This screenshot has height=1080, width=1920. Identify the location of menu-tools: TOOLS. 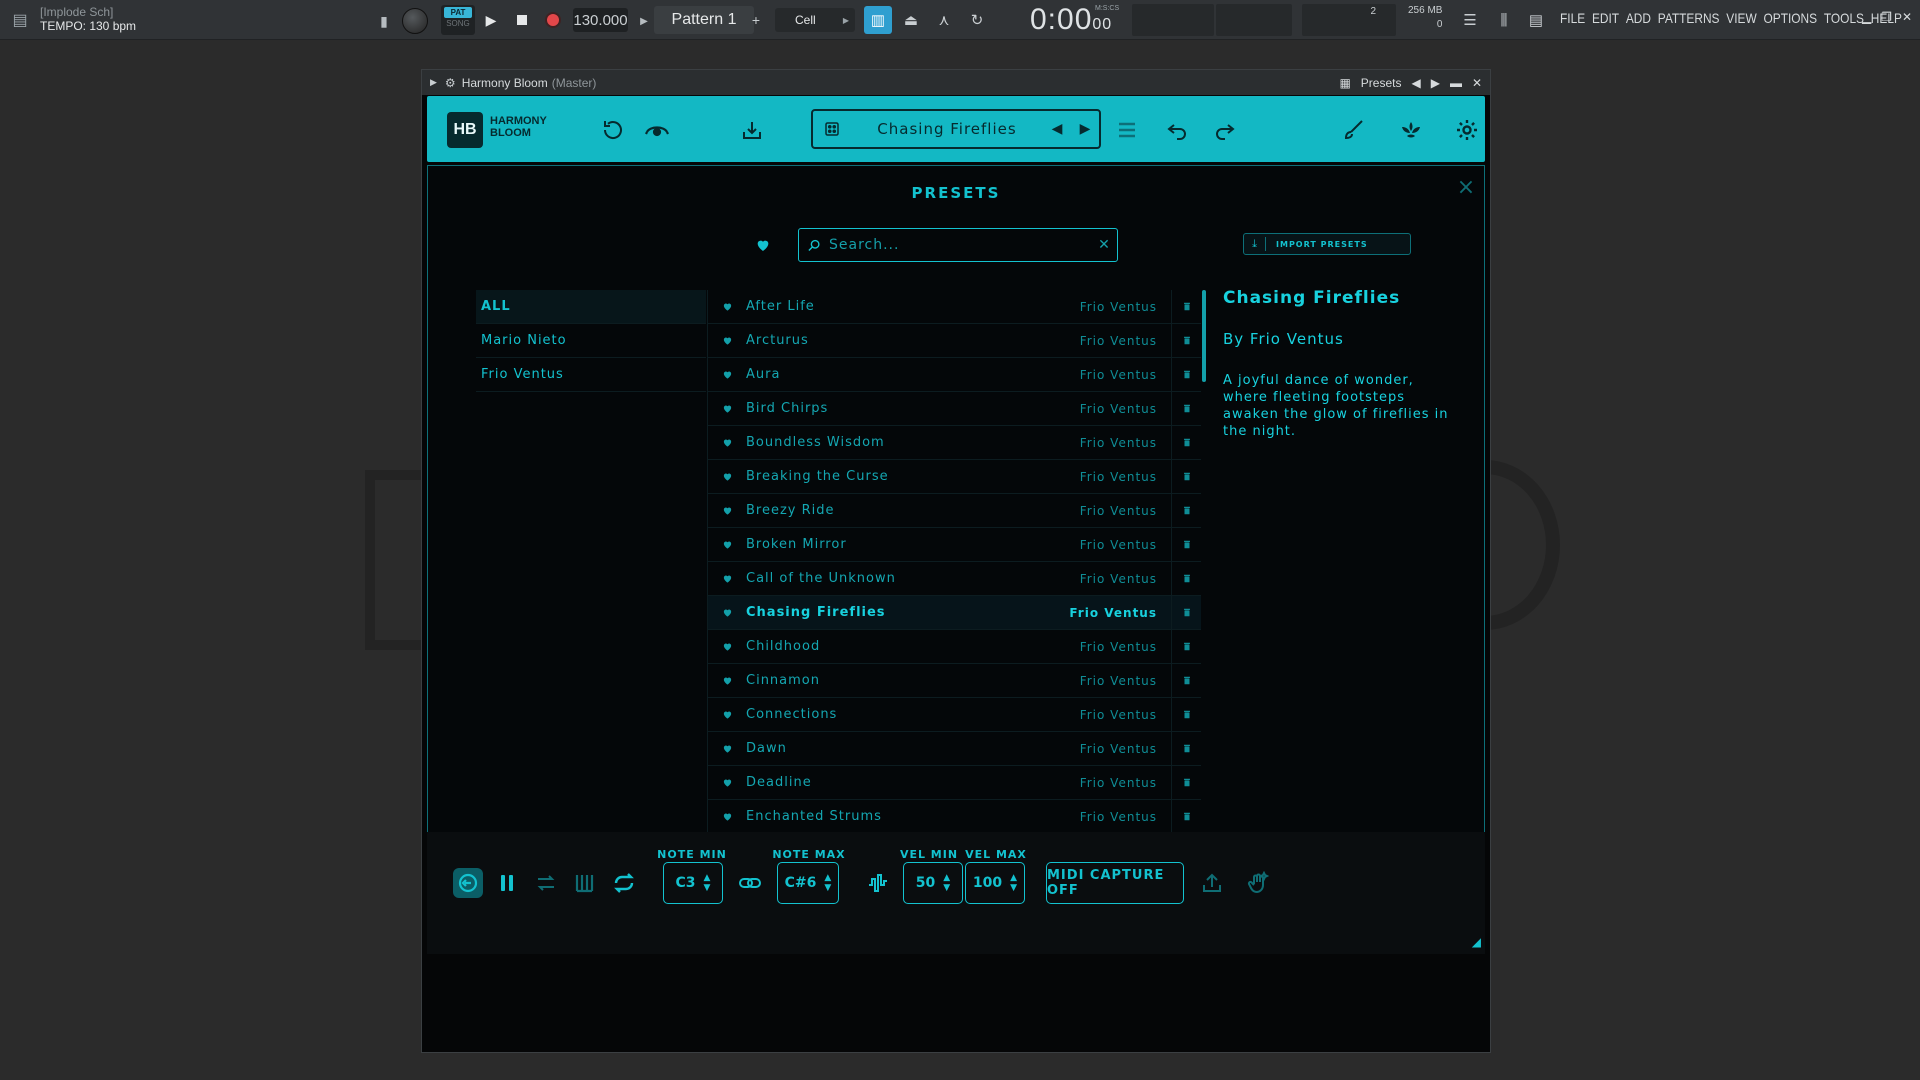
(1844, 18).